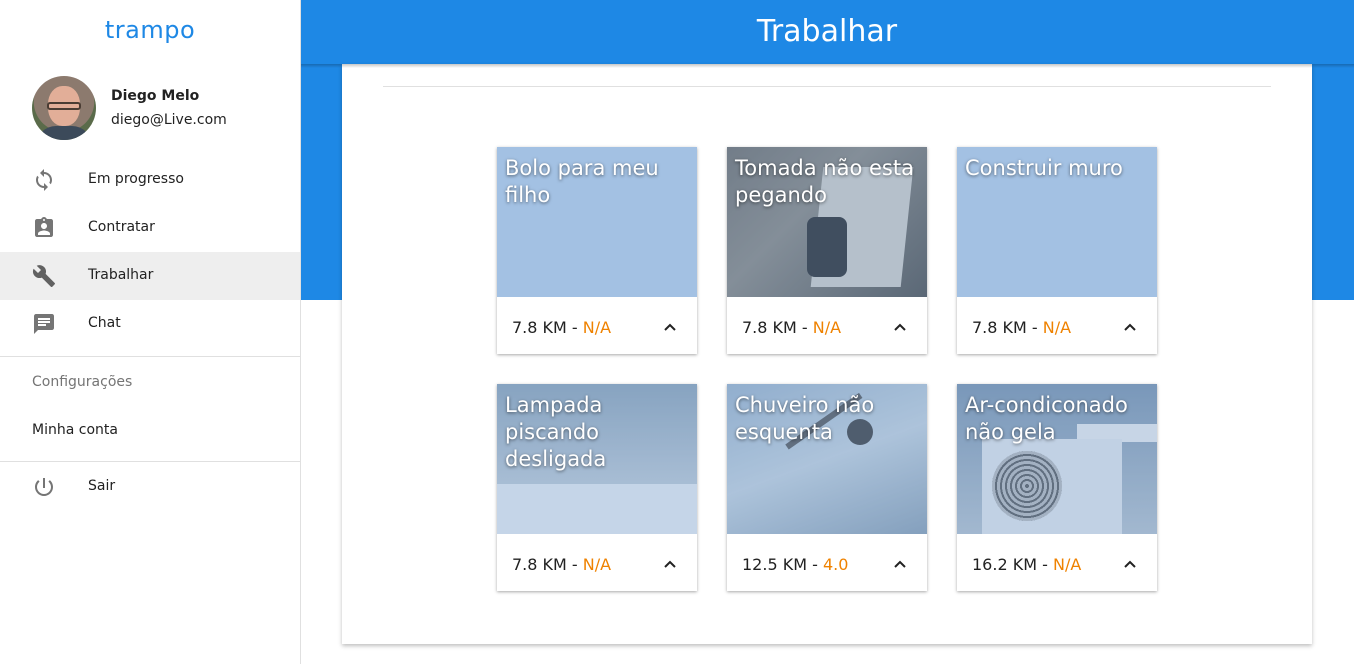  Describe the element at coordinates (1046, 418) in the screenshot. I see `job-title: Ar-condiconado não gela` at that location.